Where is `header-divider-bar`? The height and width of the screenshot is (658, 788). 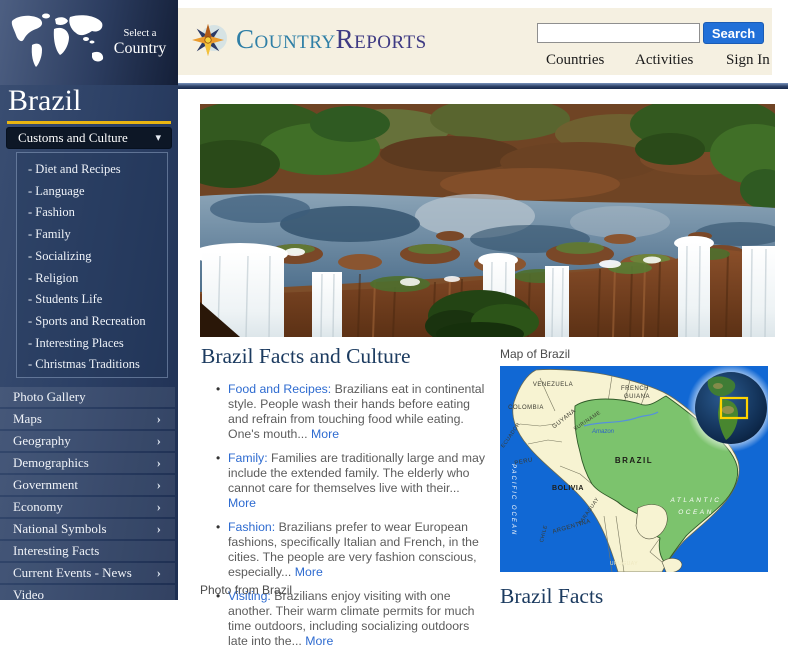
header-divider-bar is located at coordinates (483, 86).